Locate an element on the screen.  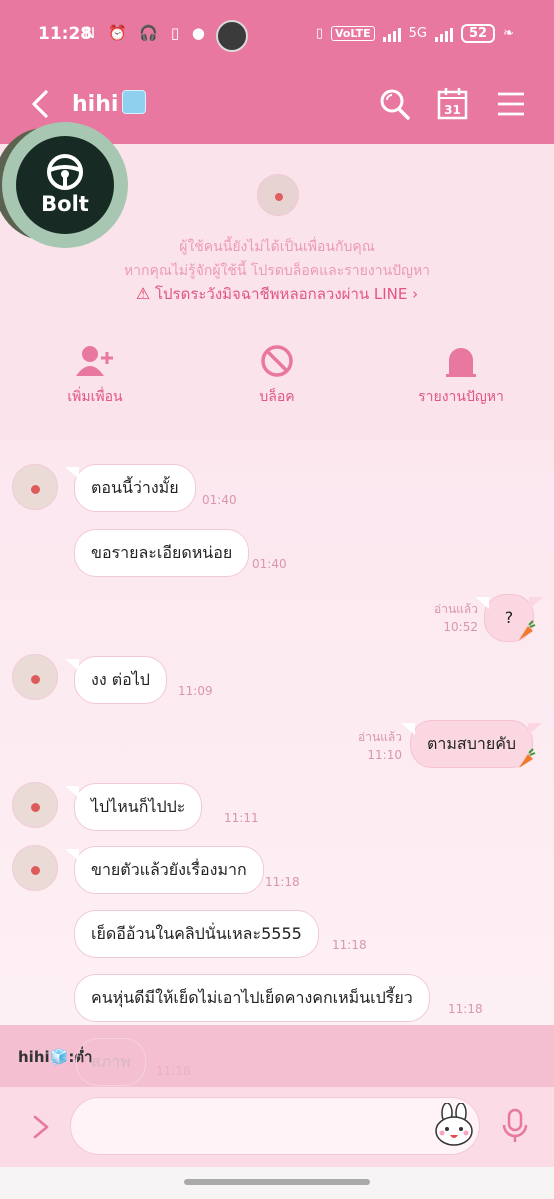
network-type: 5G is located at coordinates (417, 33).